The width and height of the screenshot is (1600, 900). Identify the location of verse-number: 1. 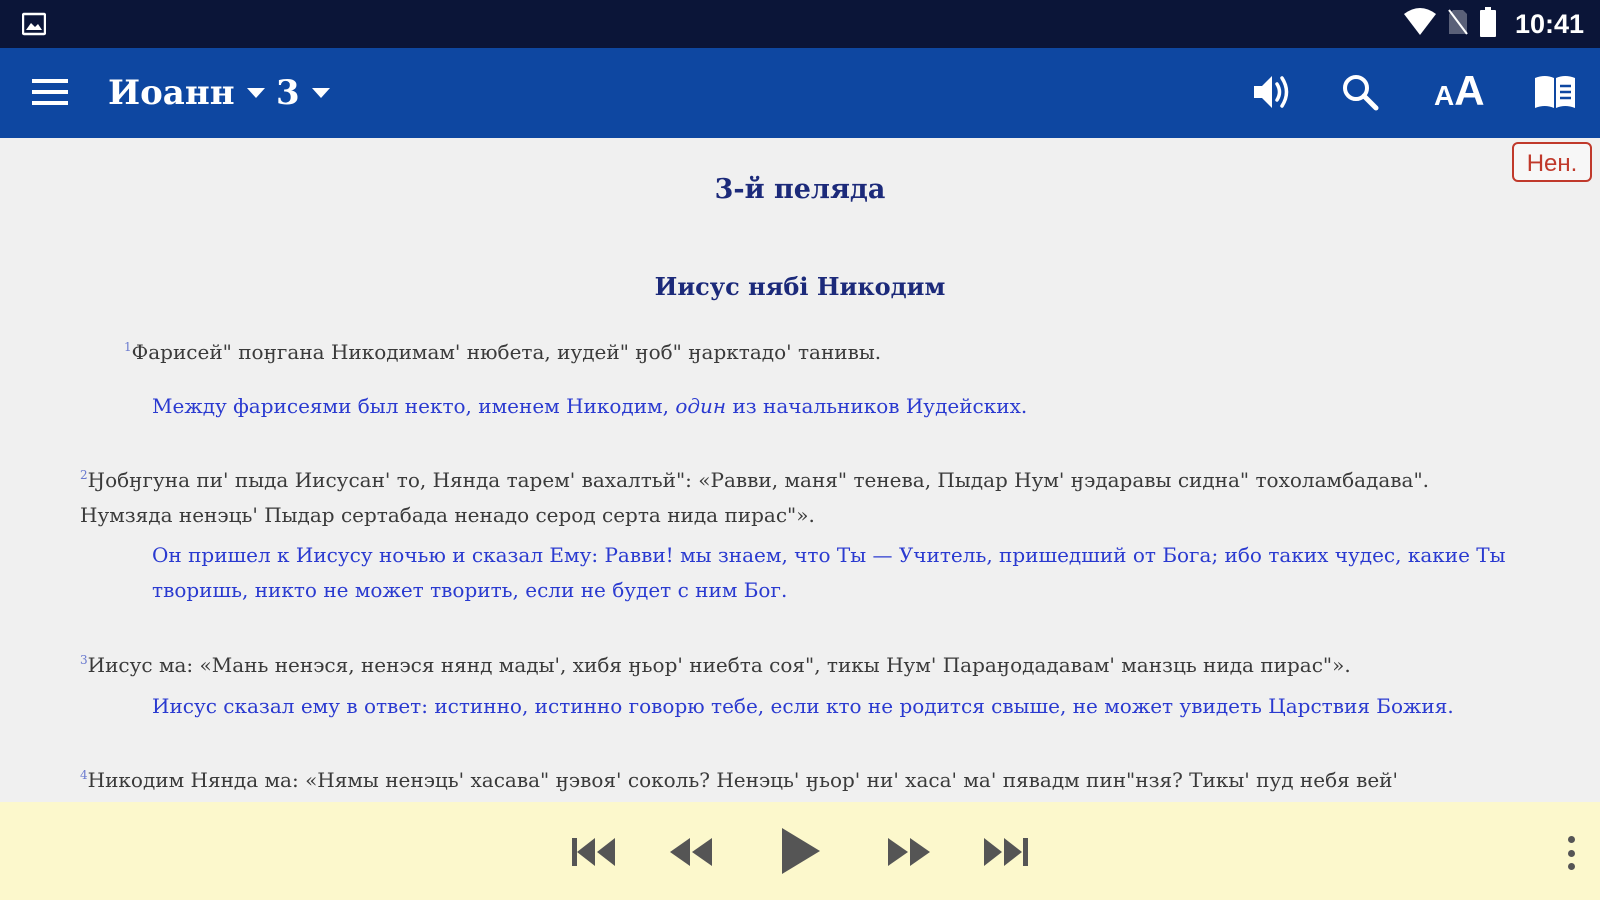
(128, 347).